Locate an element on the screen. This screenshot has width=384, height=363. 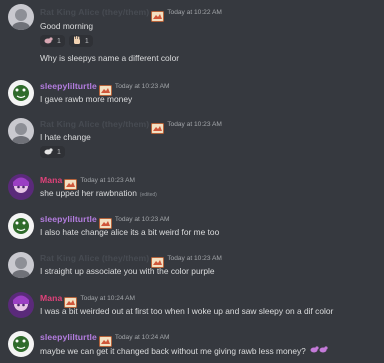
message-text: I gave rawb more money is located at coordinates (86, 99).